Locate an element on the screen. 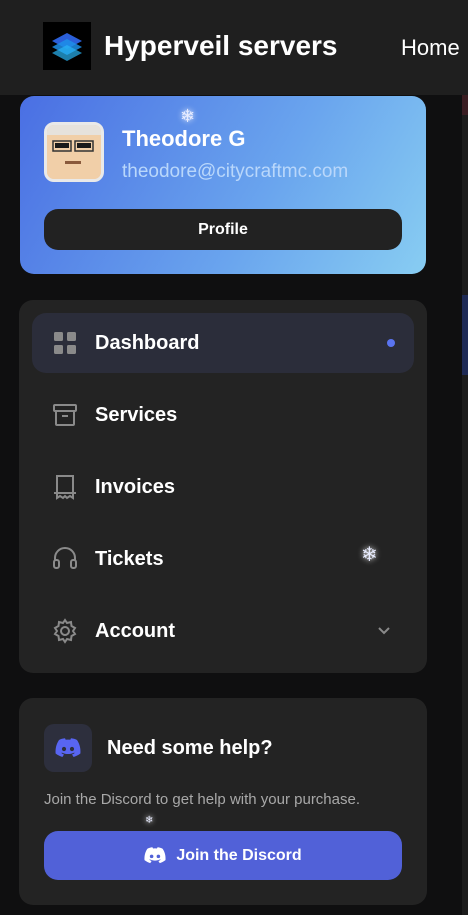  help-title: Need some help? is located at coordinates (190, 748).